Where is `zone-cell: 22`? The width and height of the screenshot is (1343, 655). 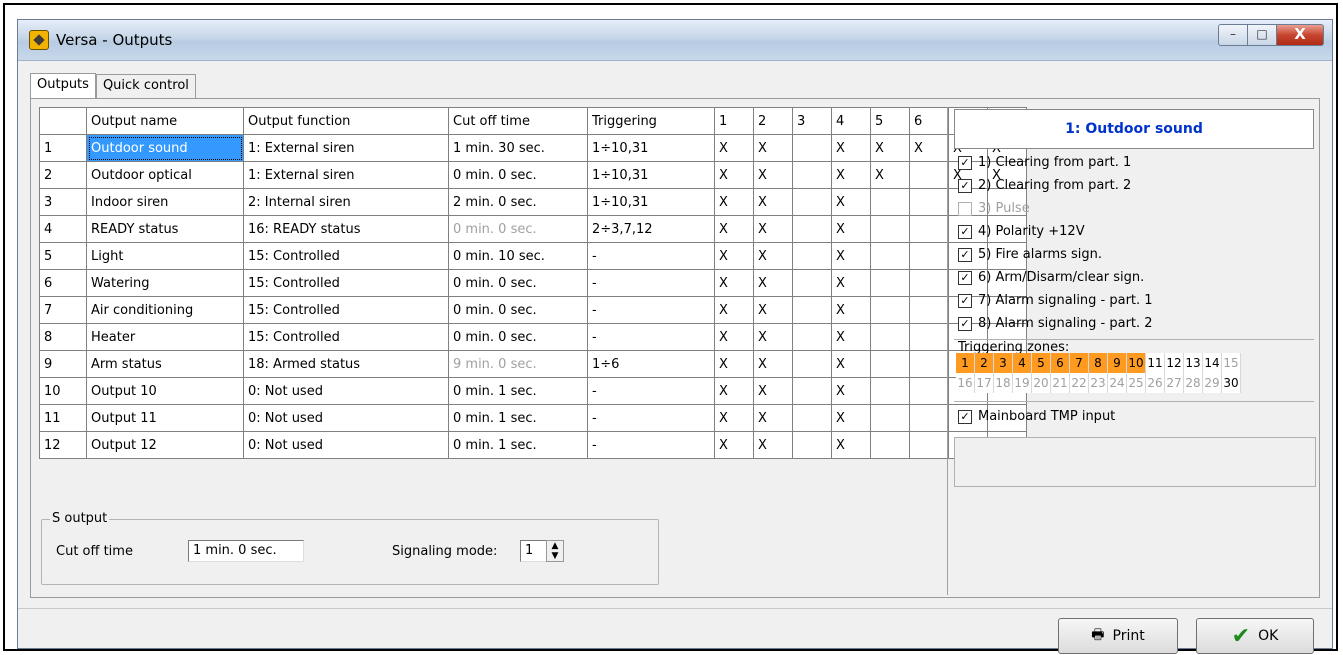 zone-cell: 22 is located at coordinates (1079, 383).